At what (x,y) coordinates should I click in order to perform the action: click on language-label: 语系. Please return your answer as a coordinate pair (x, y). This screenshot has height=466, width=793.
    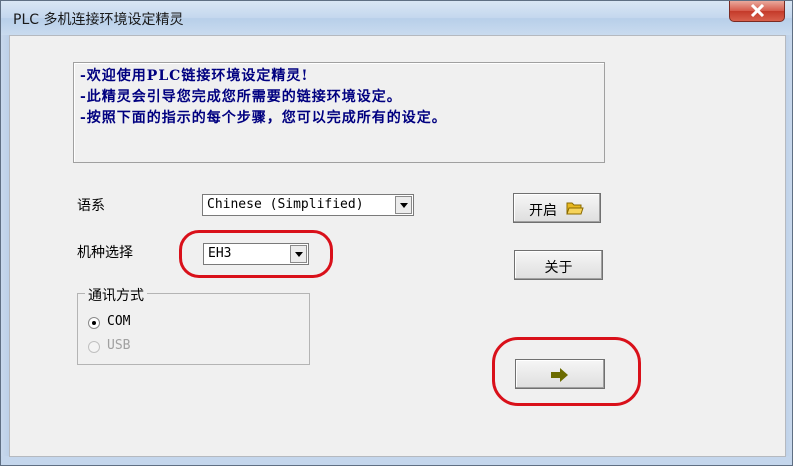
    Looking at the image, I should click on (91, 206).